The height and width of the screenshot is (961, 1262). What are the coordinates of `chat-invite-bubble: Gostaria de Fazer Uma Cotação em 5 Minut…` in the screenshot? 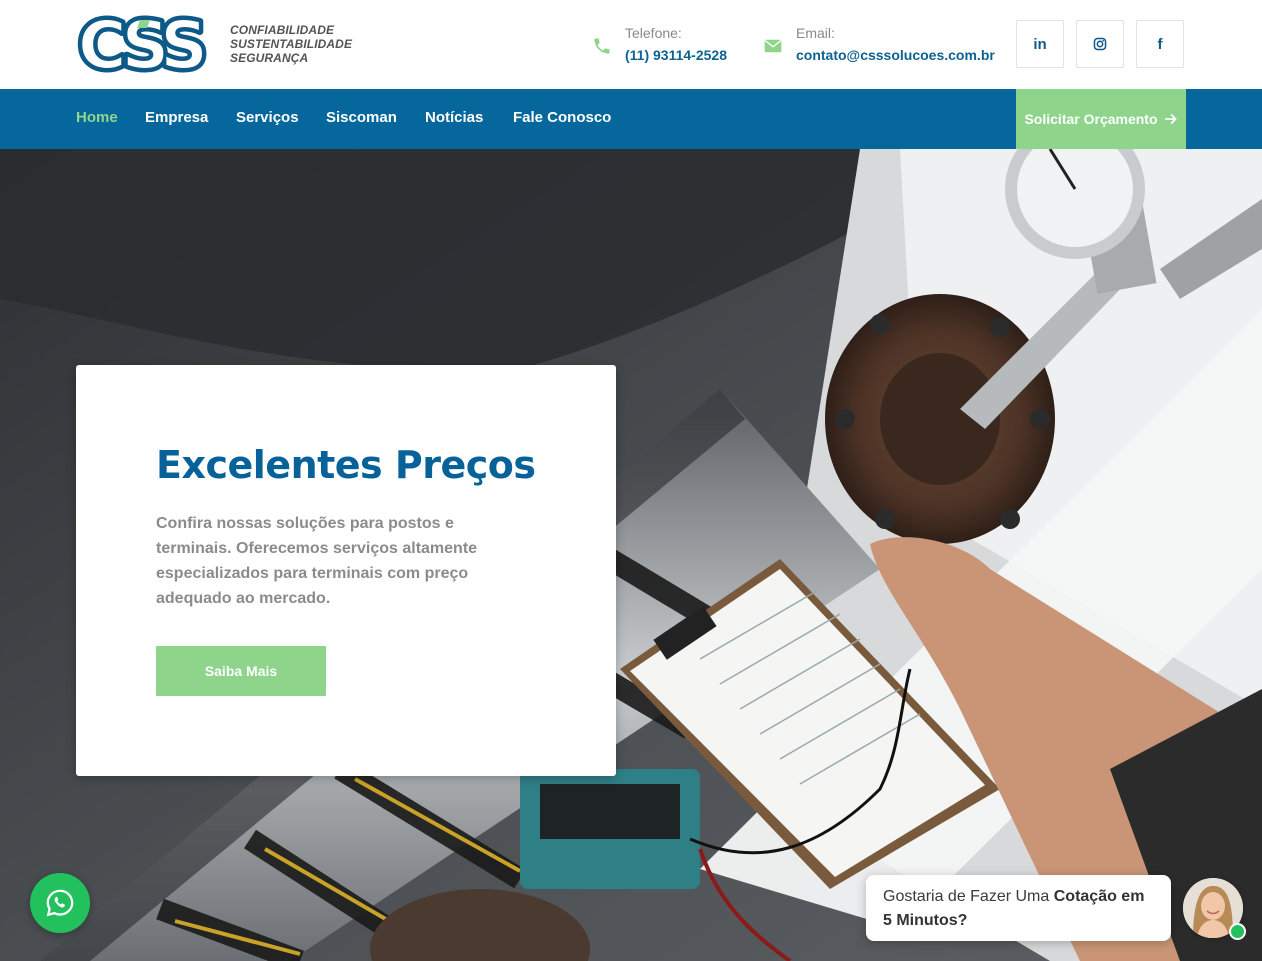 It's located at (1018, 908).